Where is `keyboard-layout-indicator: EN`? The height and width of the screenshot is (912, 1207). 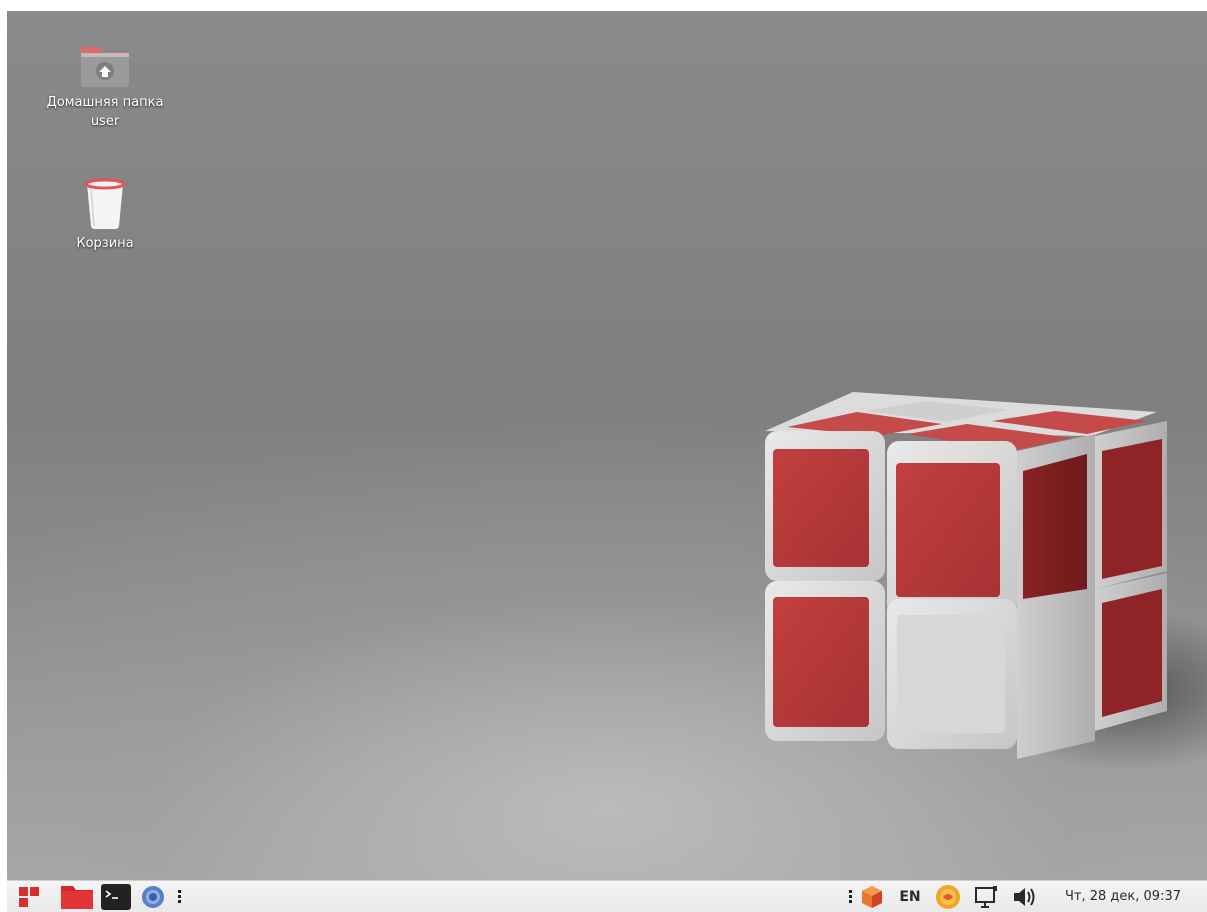
keyboard-layout-indicator: EN is located at coordinates (910, 896).